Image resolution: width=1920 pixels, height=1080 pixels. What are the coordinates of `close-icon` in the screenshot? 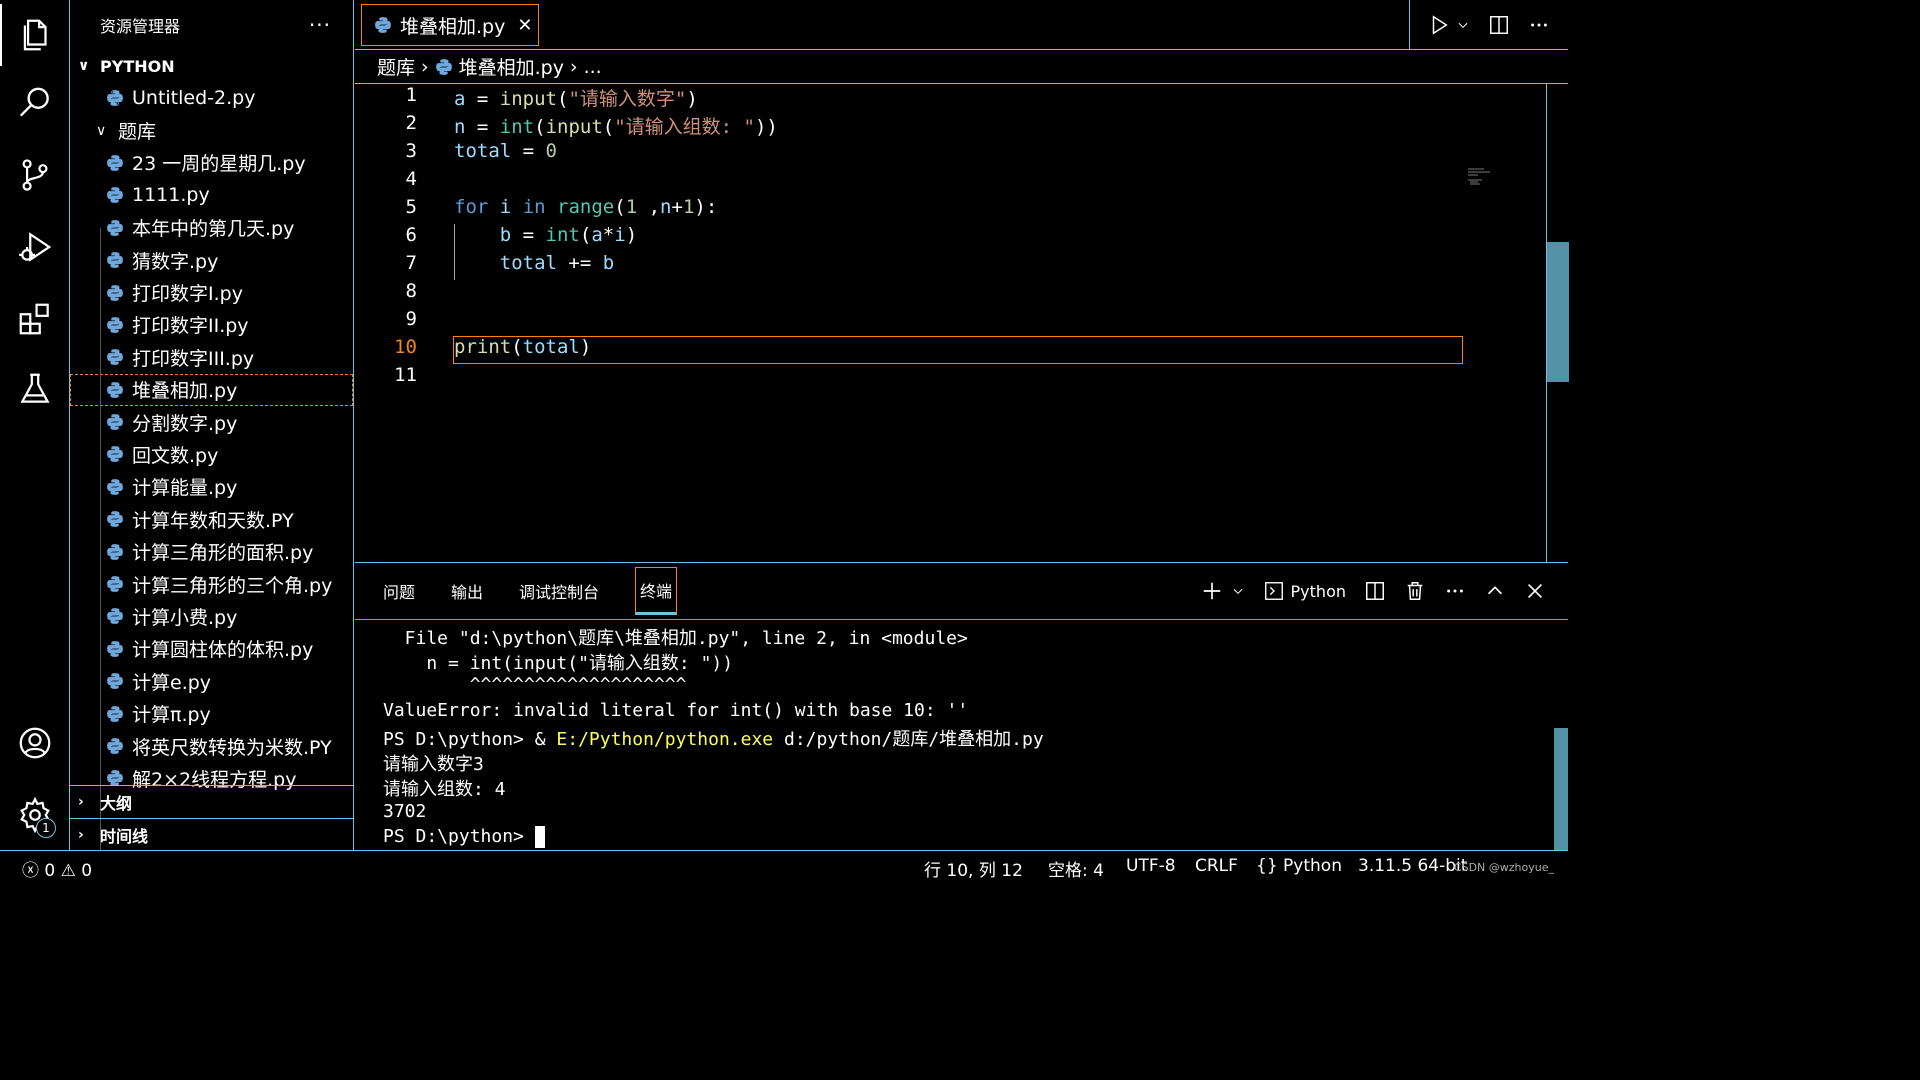 It's located at (1535, 591).